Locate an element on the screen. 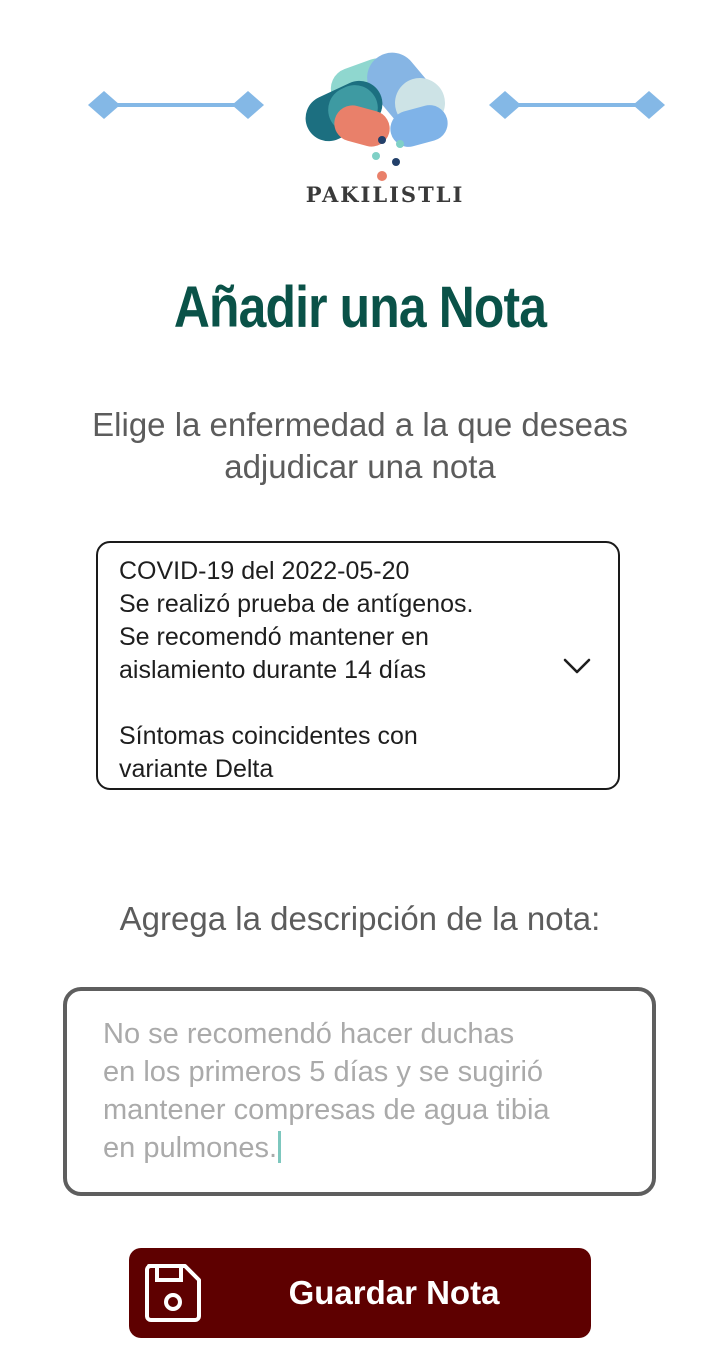  page-title: Añadir una Nota is located at coordinates (360, 307).